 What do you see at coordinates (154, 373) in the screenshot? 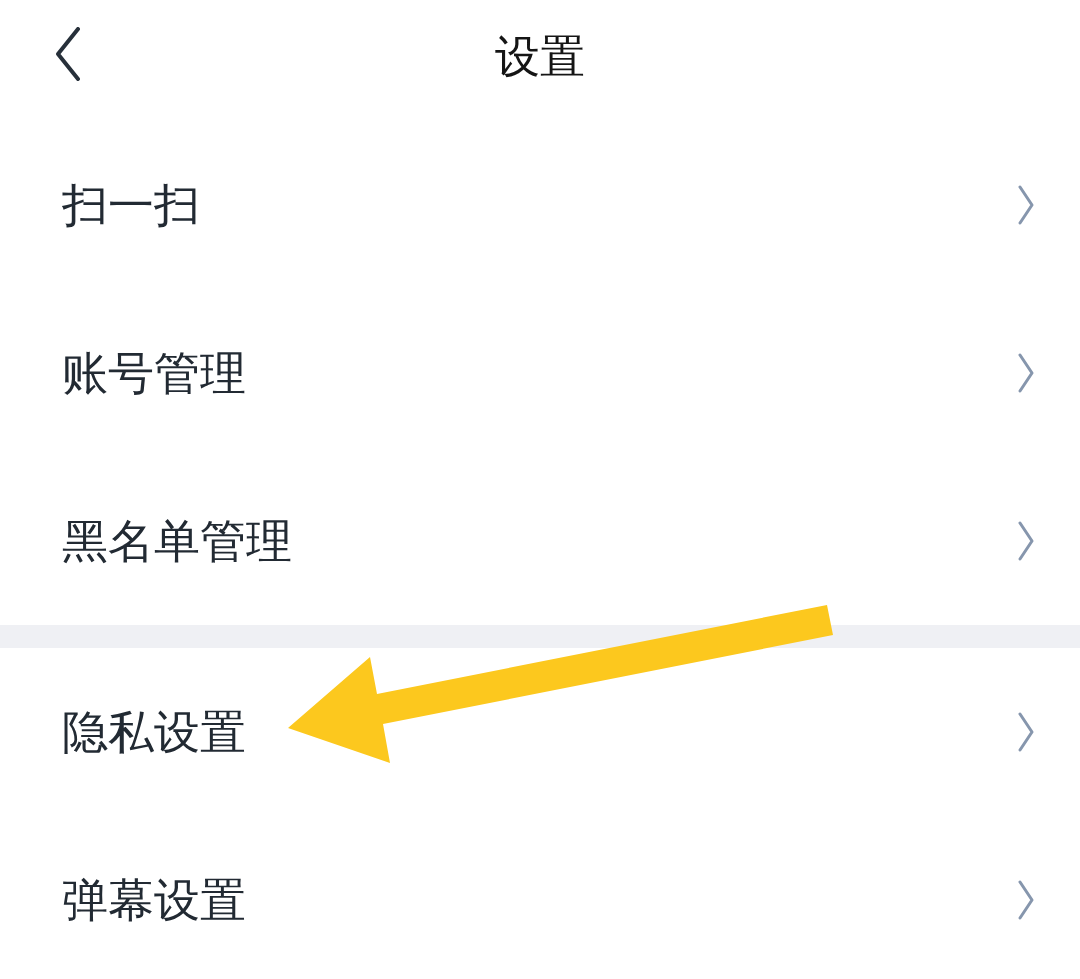
I see `row-label: 账号管理` at bounding box center [154, 373].